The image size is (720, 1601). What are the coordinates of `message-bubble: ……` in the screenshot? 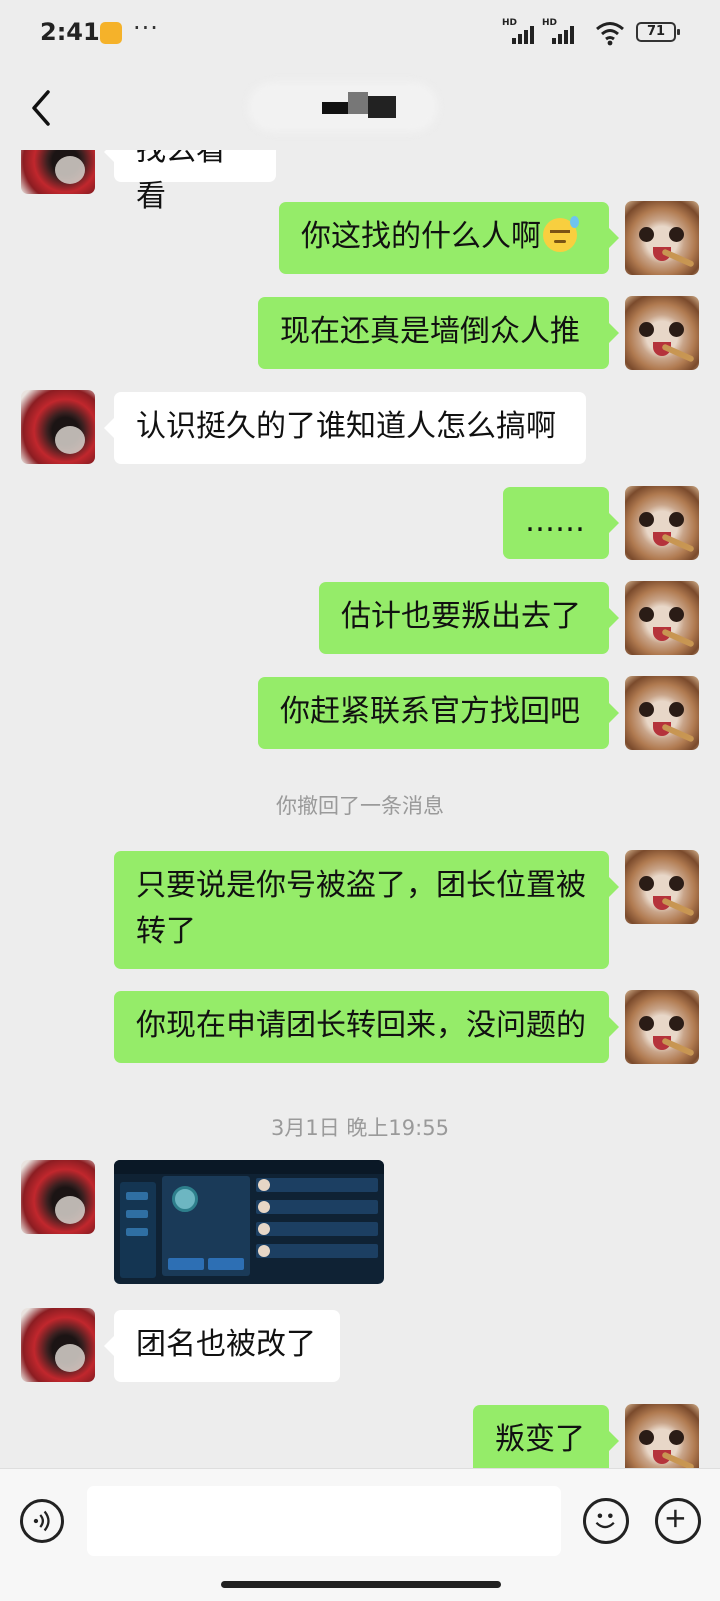 It's located at (561, 523).